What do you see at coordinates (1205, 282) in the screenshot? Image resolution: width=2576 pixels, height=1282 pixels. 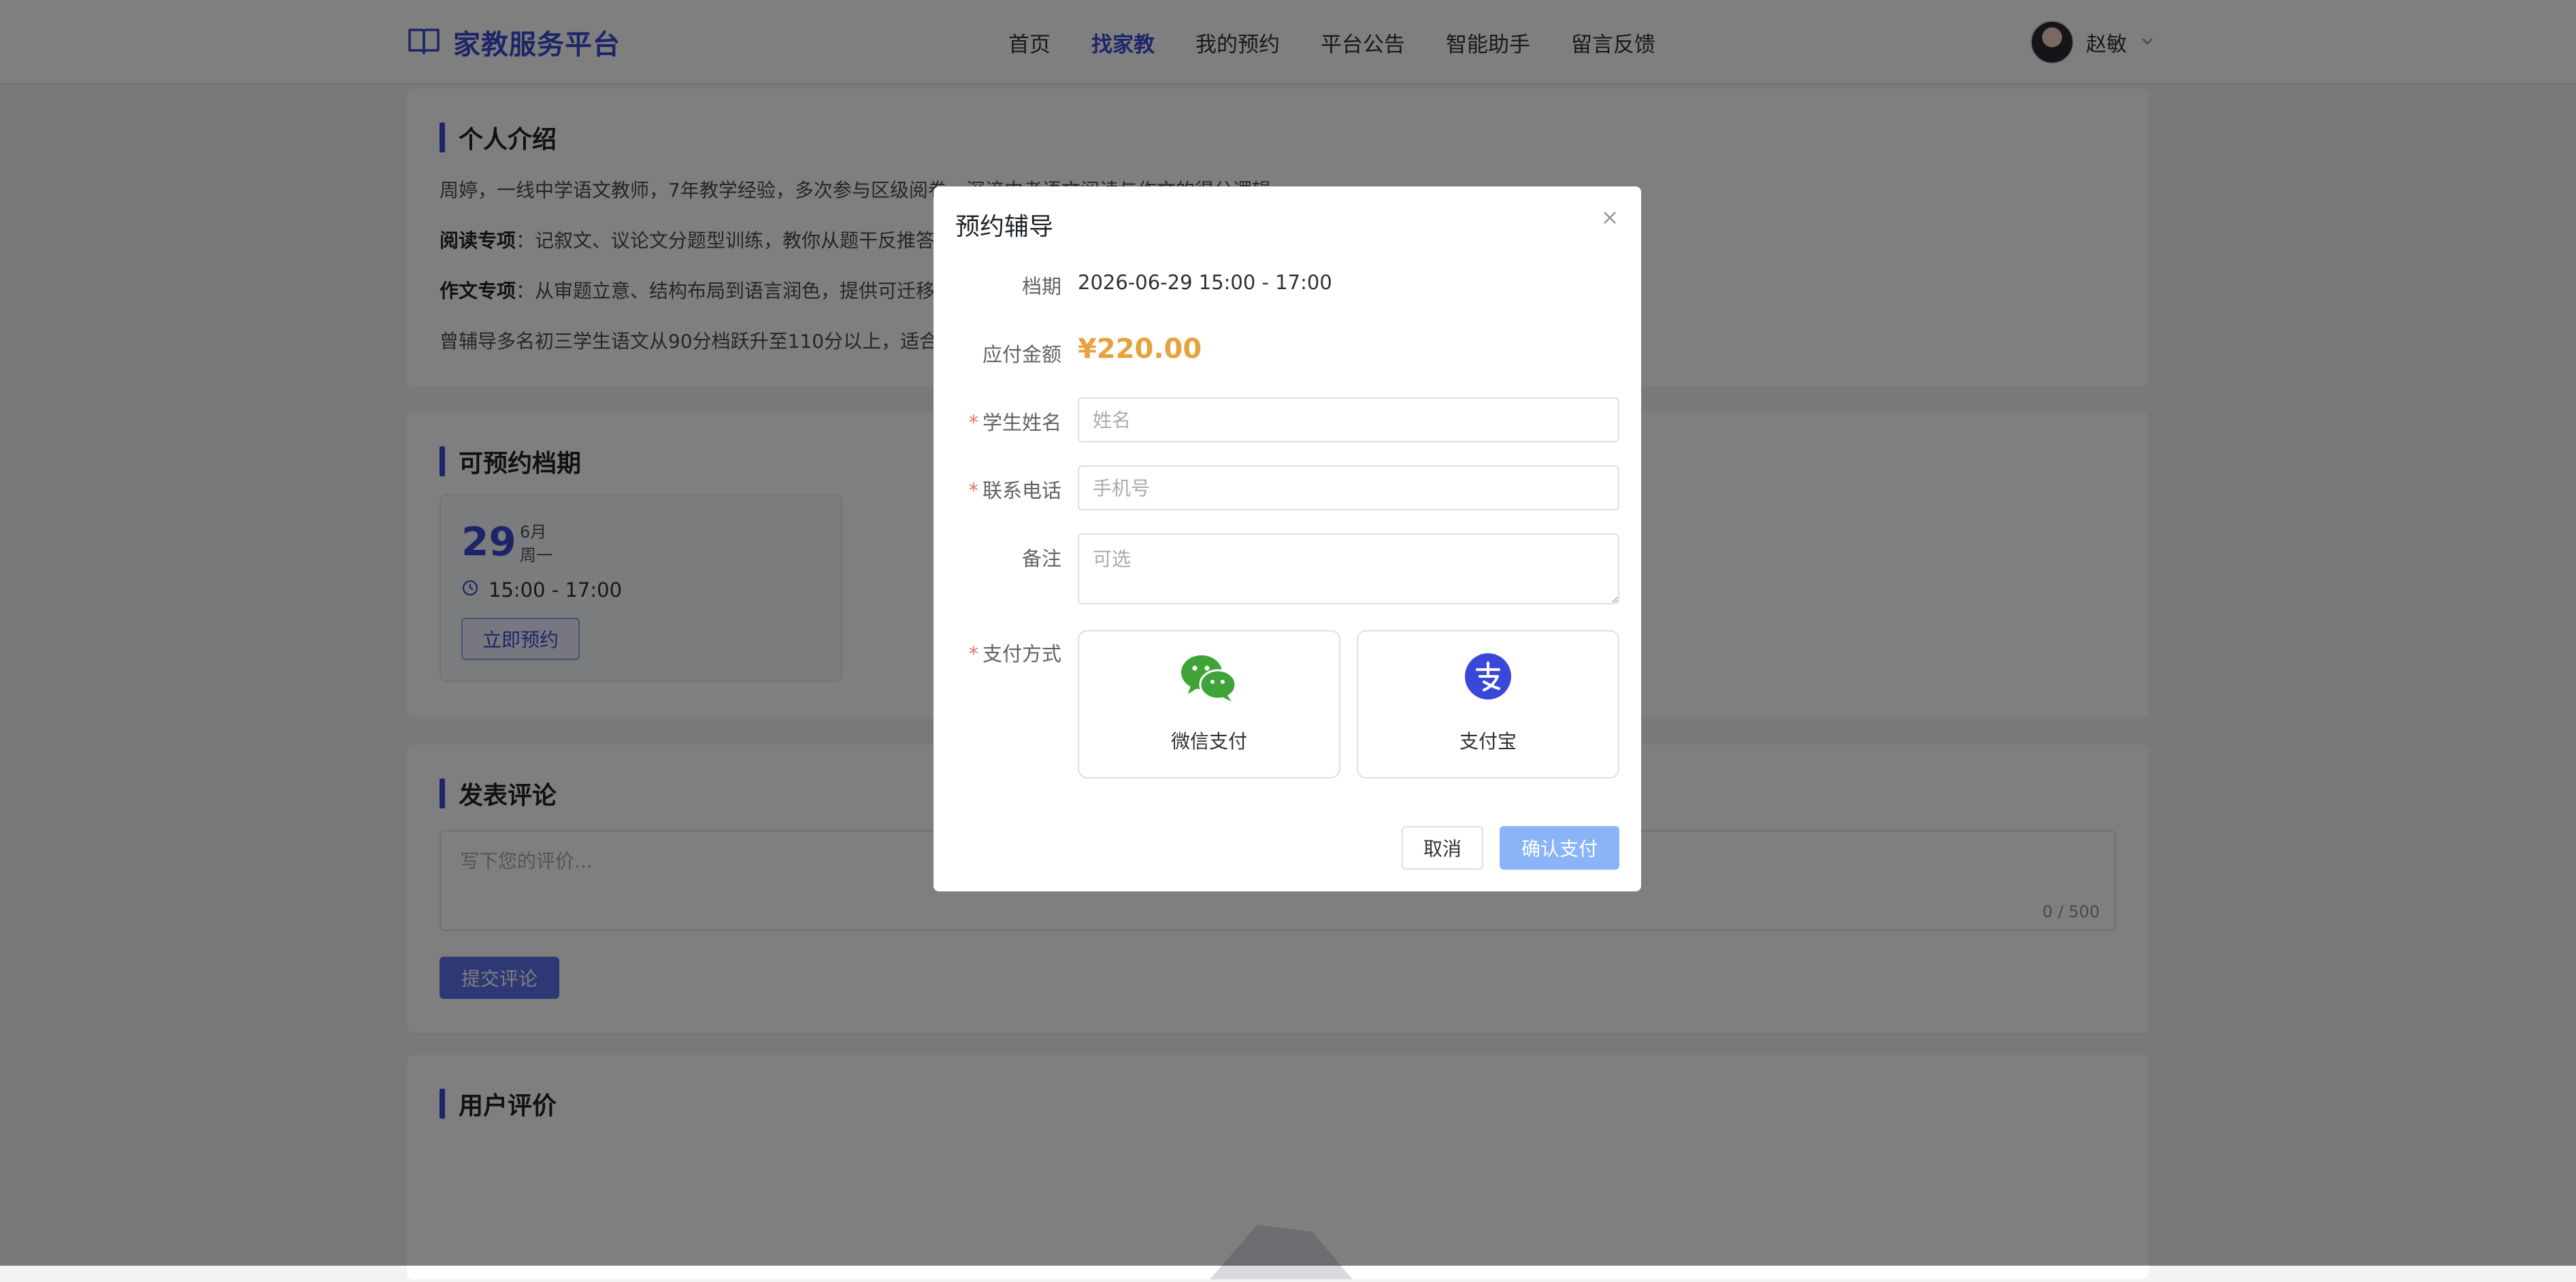 I see `slot-value: 2026-06-29 15:00 - 17:00` at bounding box center [1205, 282].